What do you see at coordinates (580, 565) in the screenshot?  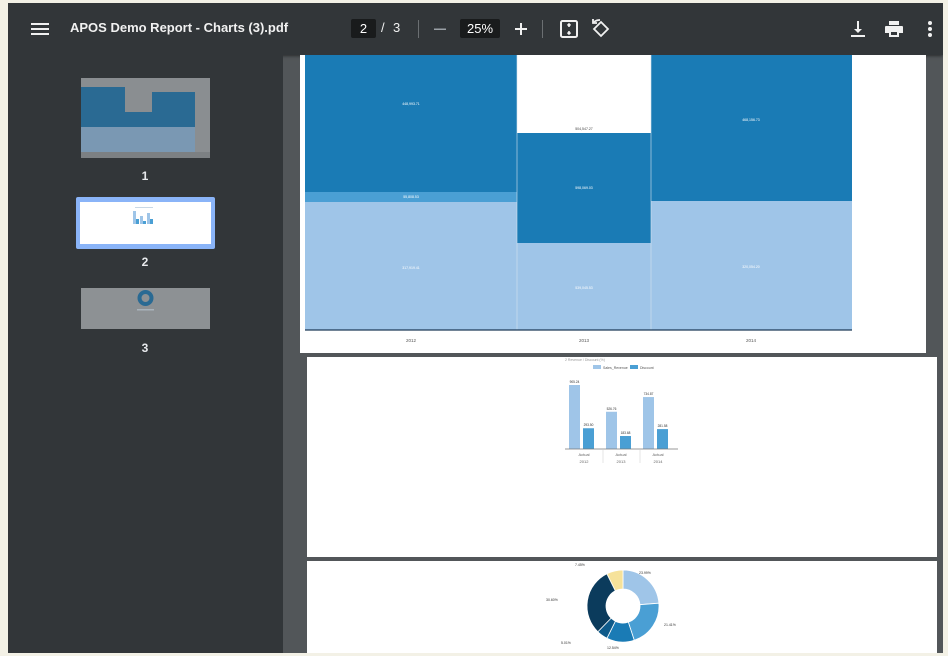 I see `donut-label-6: 7.45%` at bounding box center [580, 565].